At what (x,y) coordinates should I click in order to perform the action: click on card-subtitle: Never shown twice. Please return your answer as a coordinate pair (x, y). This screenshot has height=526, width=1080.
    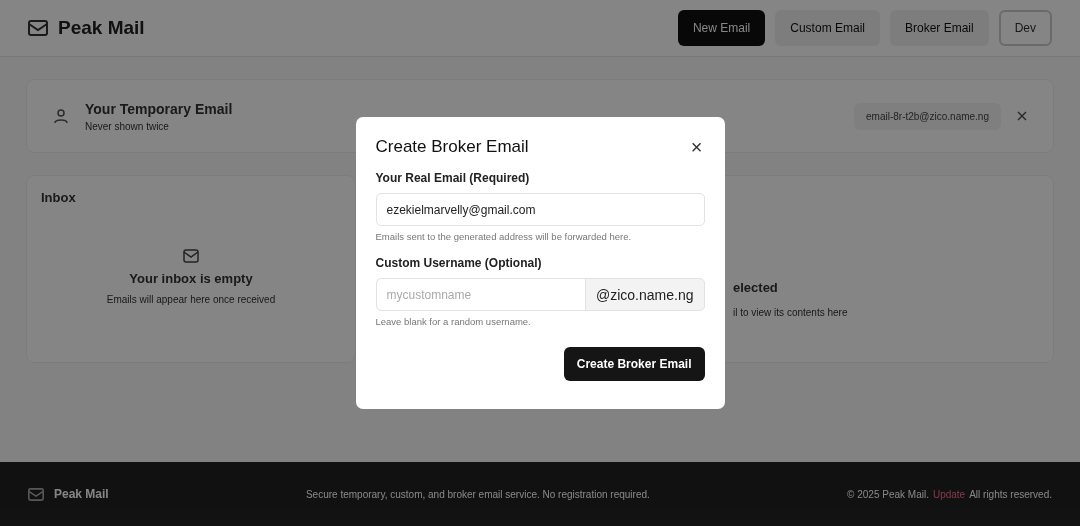
    Looking at the image, I should click on (127, 126).